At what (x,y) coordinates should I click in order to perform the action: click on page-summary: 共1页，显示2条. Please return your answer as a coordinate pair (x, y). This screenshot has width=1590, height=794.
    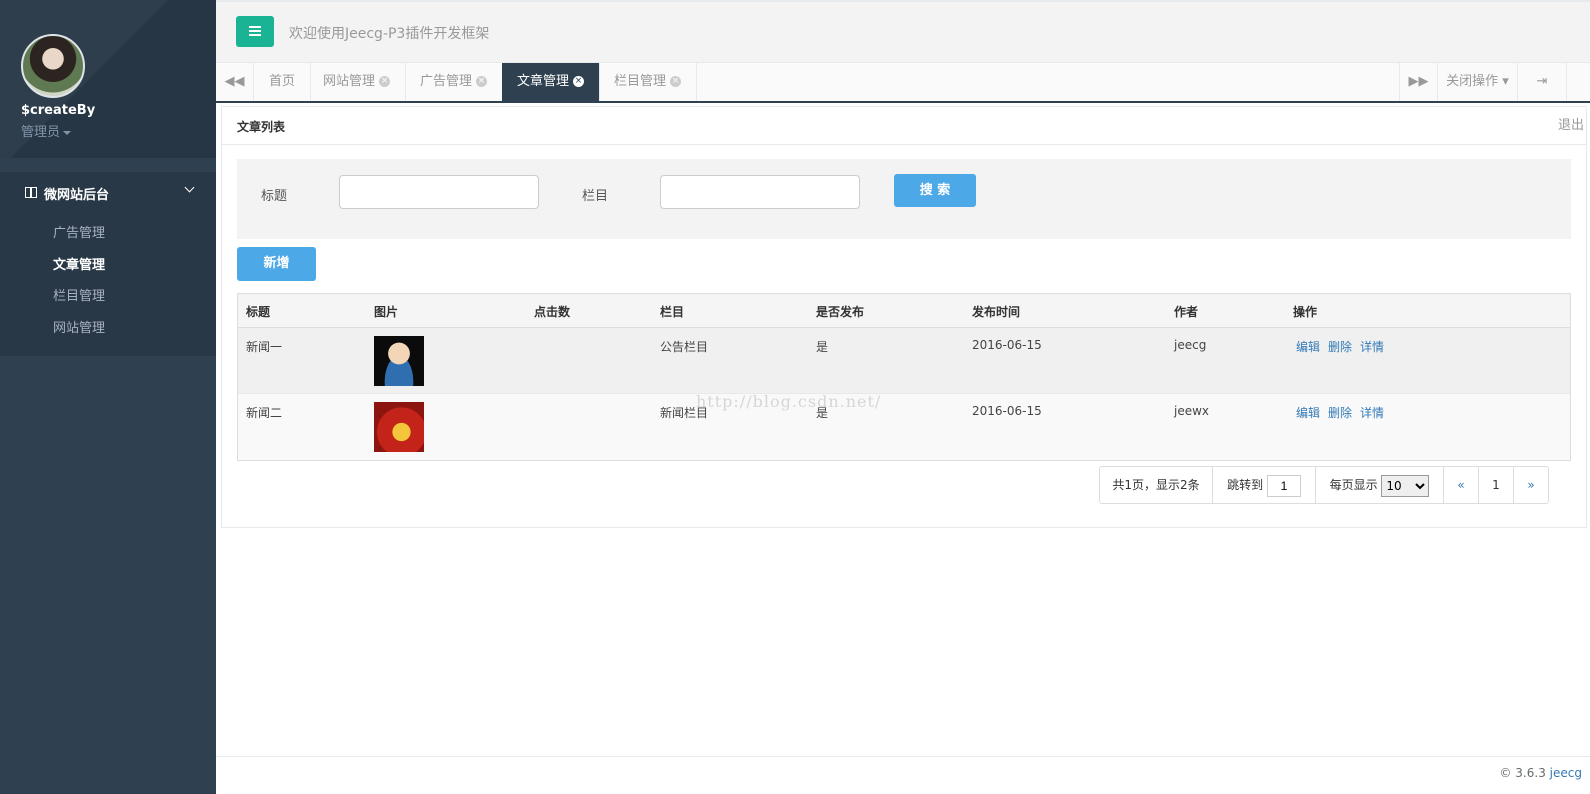
    Looking at the image, I should click on (1156, 485).